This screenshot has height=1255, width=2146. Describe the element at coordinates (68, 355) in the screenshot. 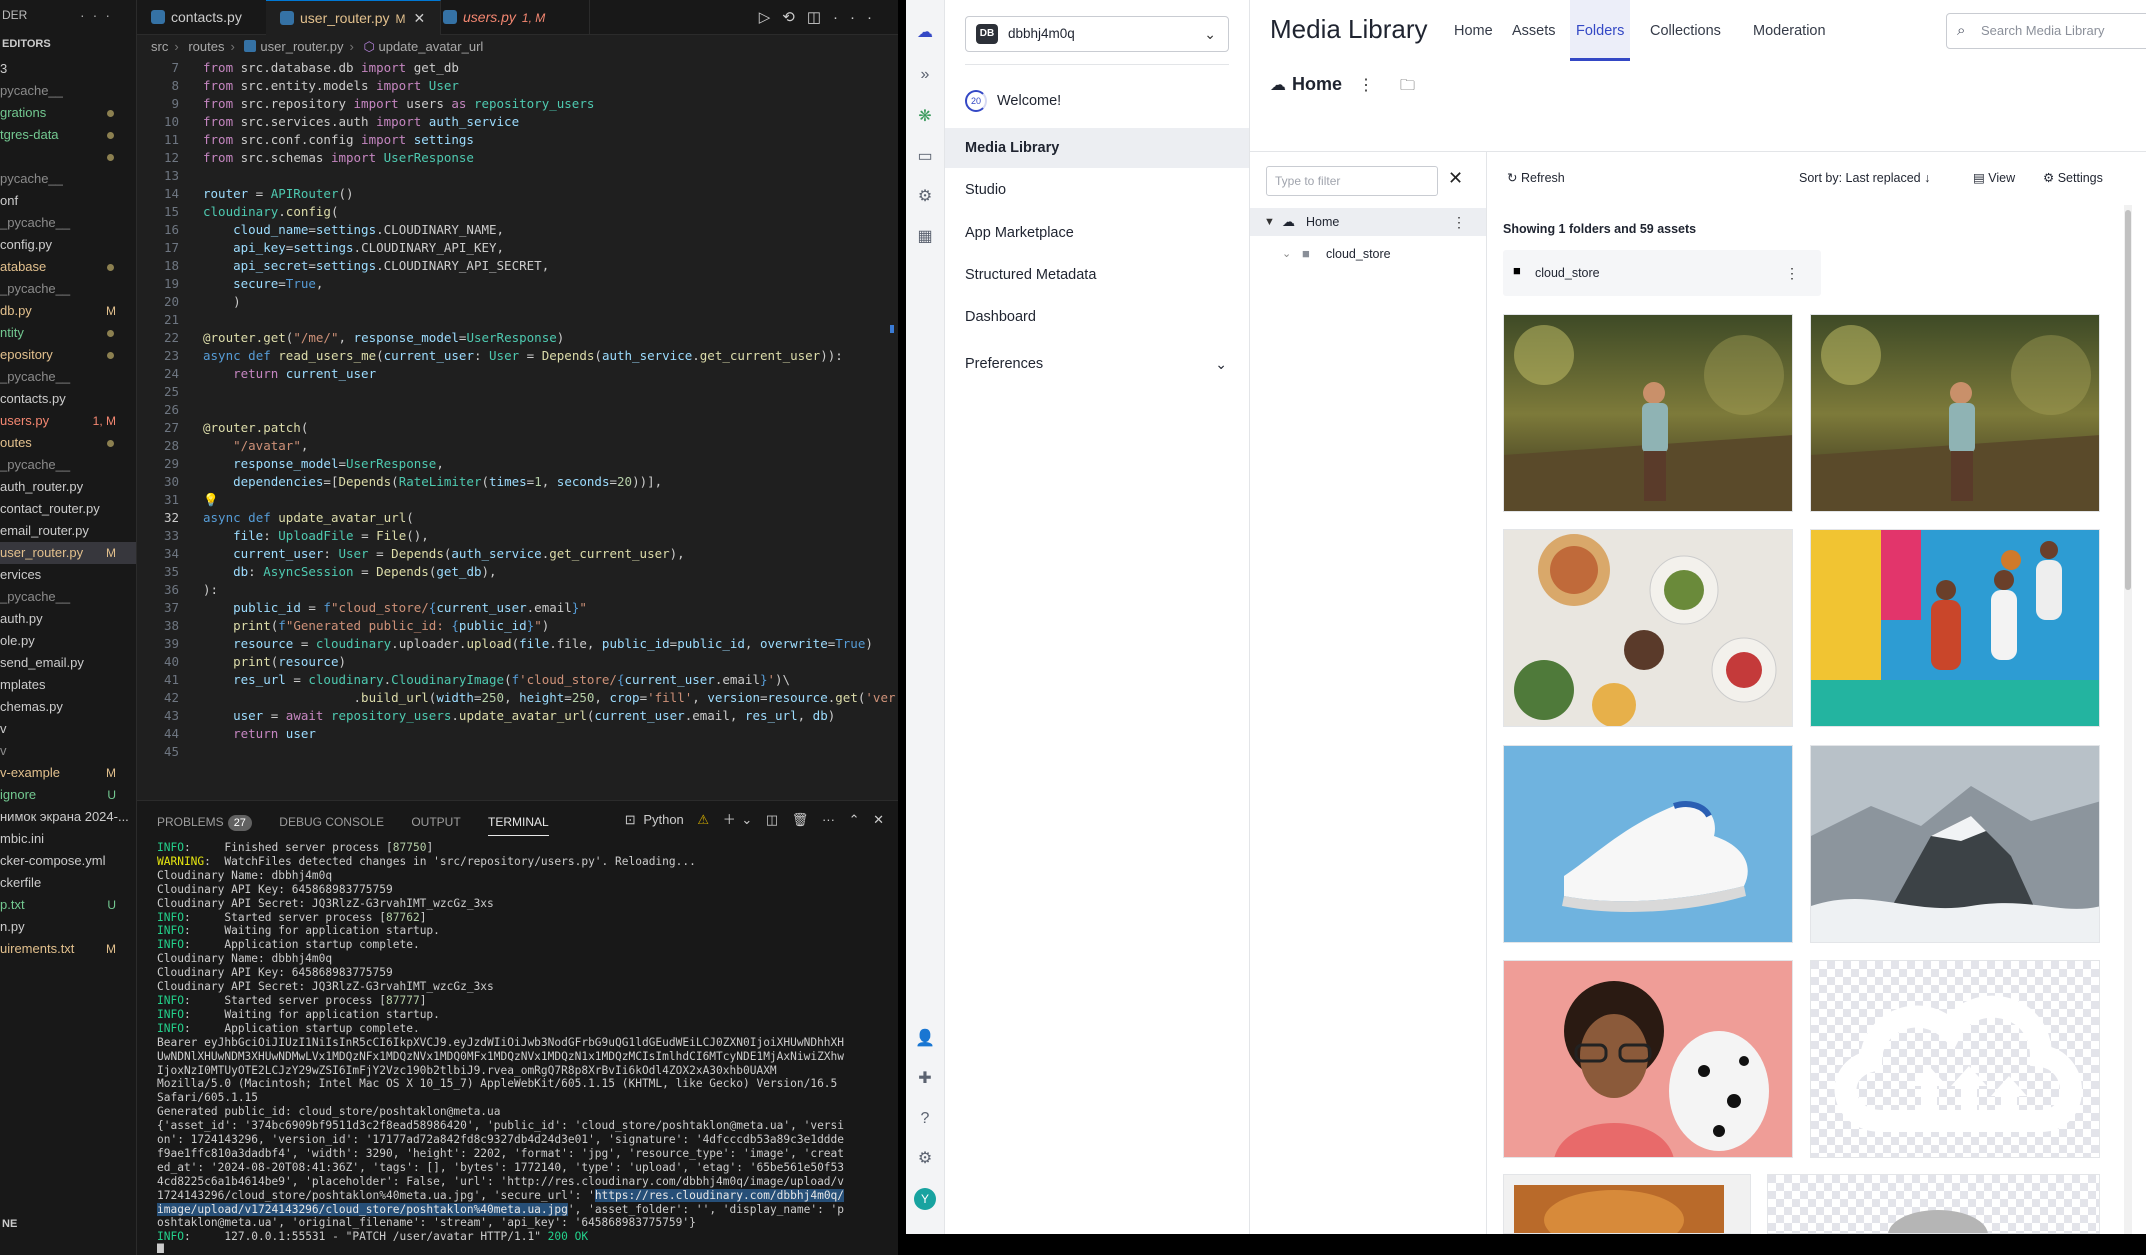

I see `explorer-item: epository` at that location.